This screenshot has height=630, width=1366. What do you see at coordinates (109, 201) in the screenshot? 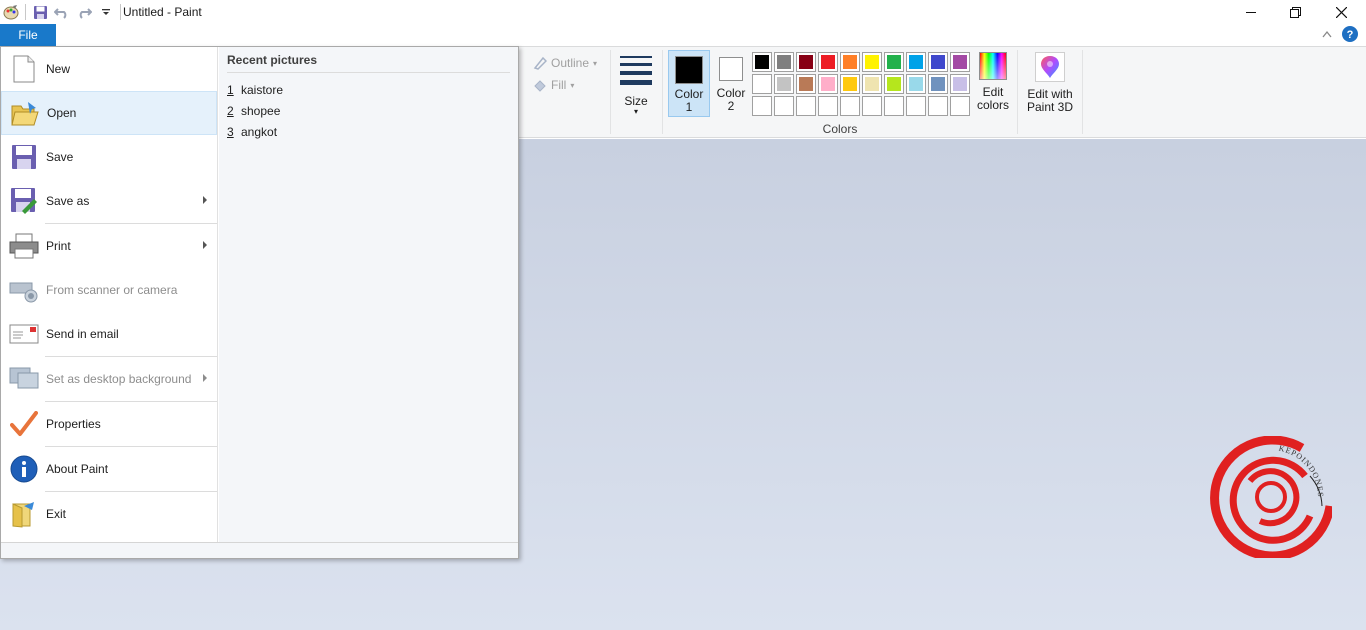
I see `menu-item-save-as: Save as` at bounding box center [109, 201].